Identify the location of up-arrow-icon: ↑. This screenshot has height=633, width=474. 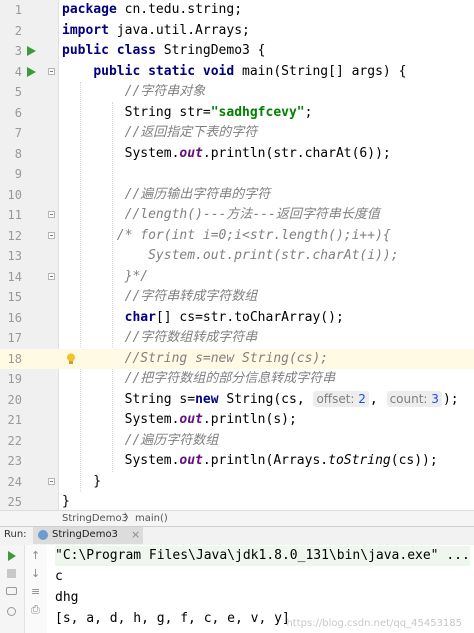
(35, 555).